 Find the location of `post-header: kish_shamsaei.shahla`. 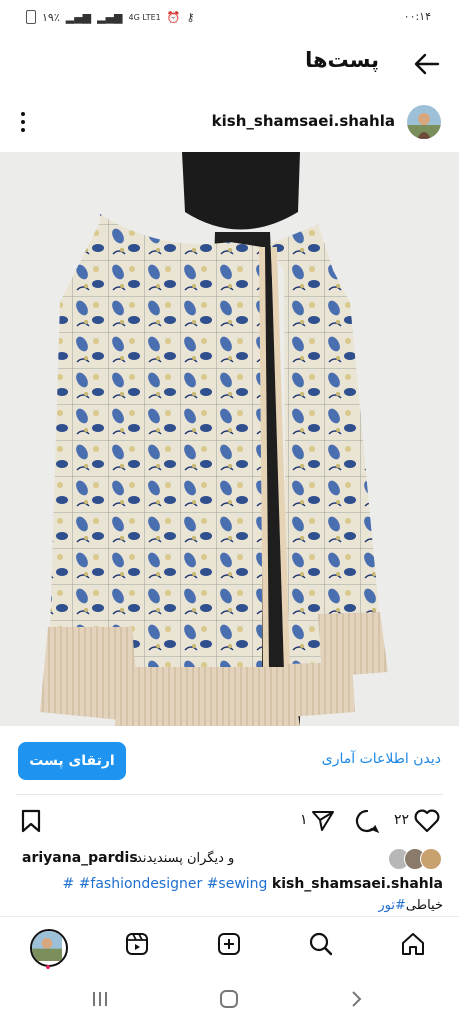

post-header: kish_shamsaei.shahla is located at coordinates (229, 122).